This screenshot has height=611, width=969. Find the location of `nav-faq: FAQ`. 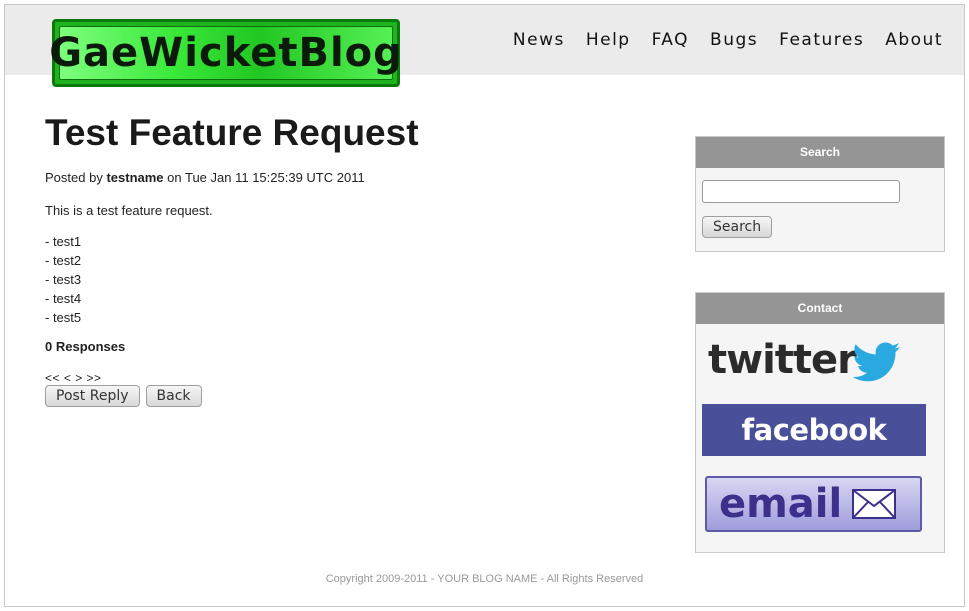

nav-faq: FAQ is located at coordinates (670, 40).